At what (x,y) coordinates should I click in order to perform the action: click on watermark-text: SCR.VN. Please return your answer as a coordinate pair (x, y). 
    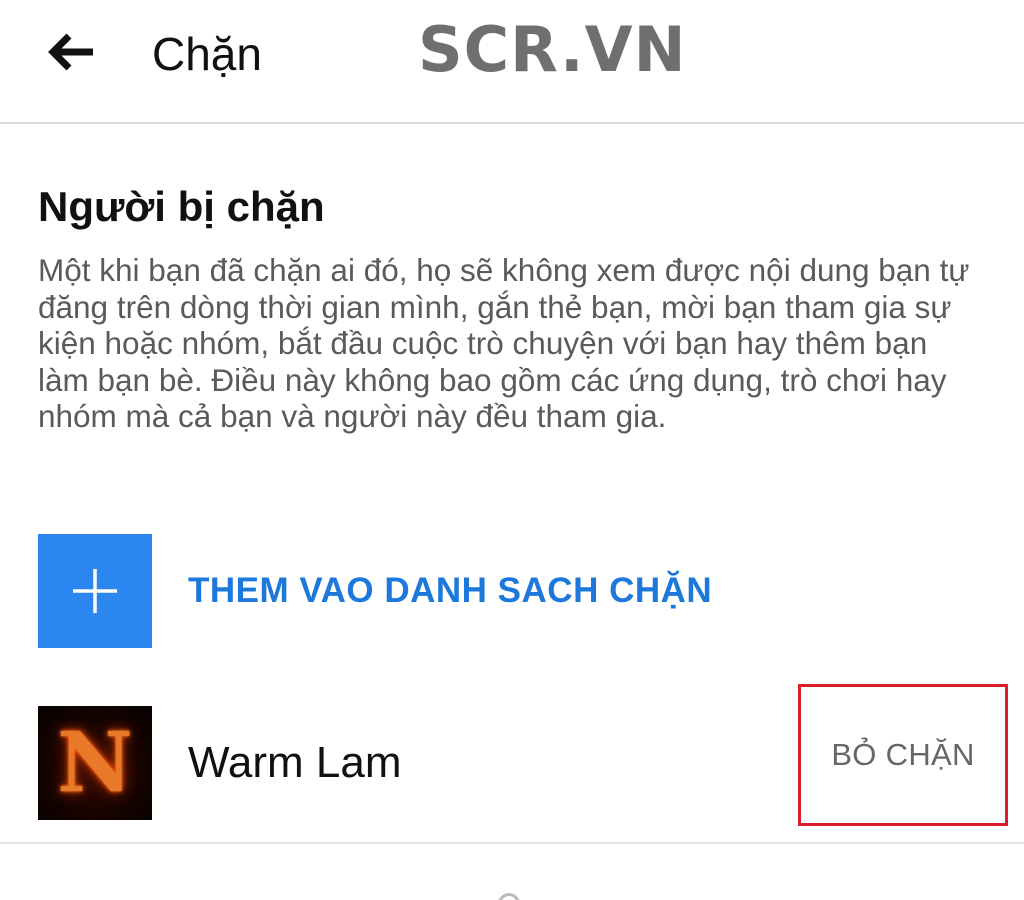
    Looking at the image, I should click on (552, 49).